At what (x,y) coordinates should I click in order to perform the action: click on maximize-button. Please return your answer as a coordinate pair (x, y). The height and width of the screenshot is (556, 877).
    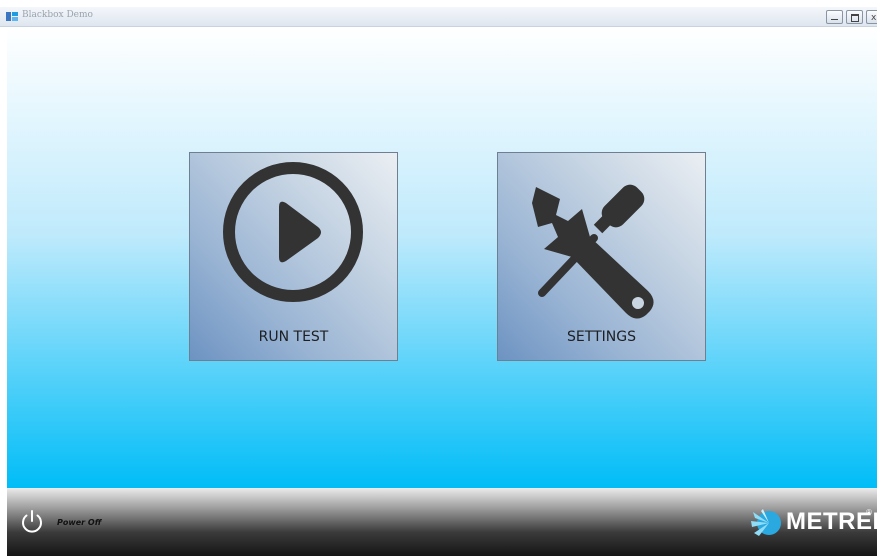
    Looking at the image, I should click on (854, 17).